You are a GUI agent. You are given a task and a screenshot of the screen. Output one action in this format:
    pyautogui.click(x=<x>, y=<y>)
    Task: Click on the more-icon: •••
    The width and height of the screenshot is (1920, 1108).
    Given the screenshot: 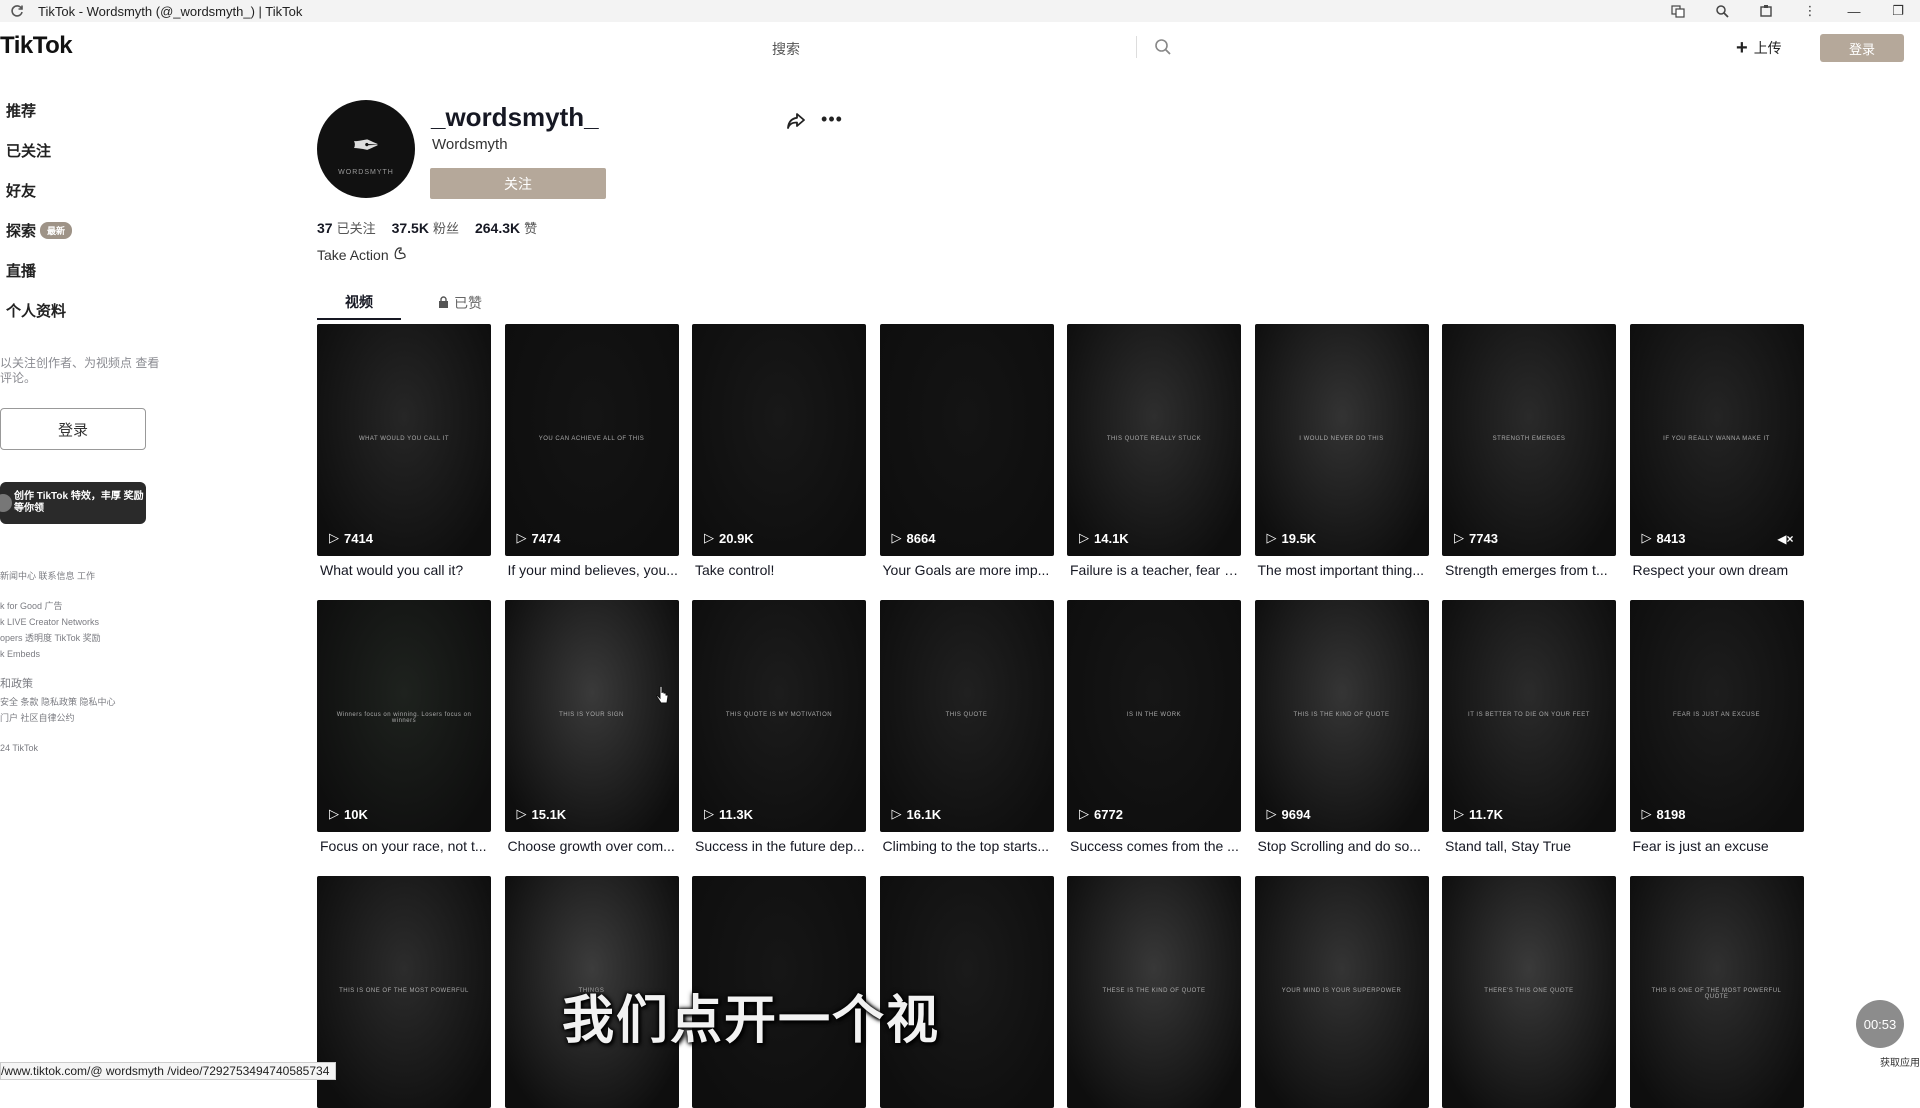 What is the action you would take?
    pyautogui.click(x=832, y=119)
    